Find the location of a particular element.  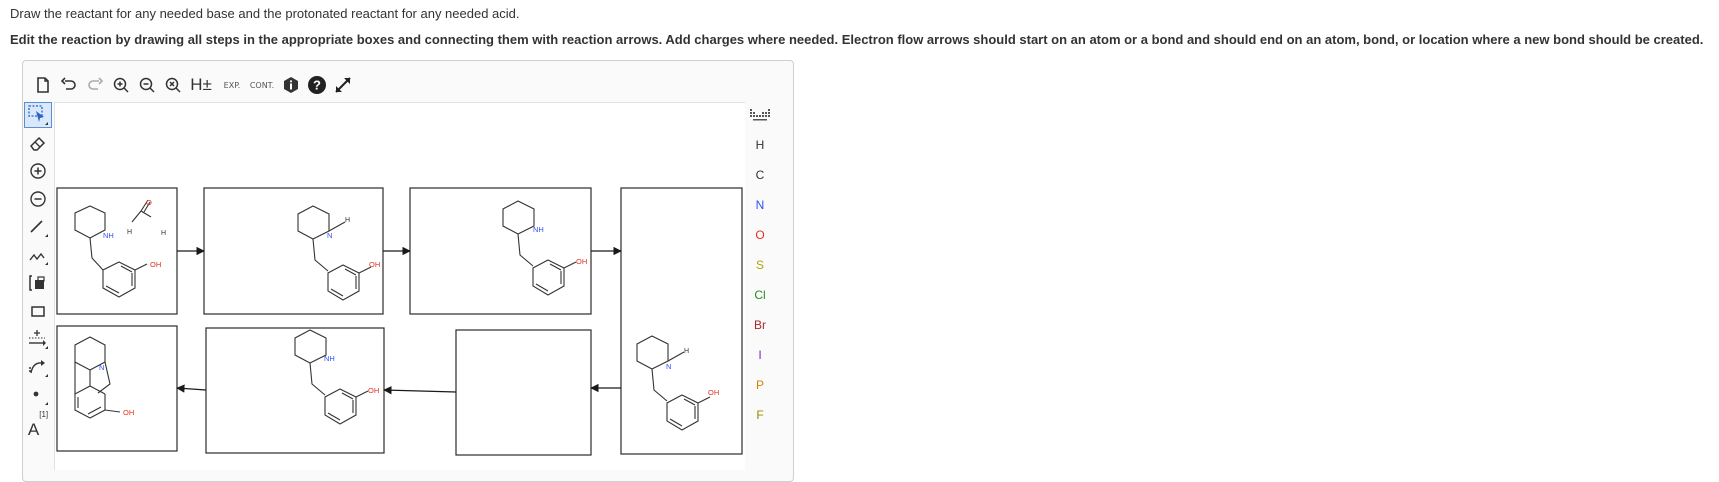

atom-label-n: N is located at coordinates (760, 205).